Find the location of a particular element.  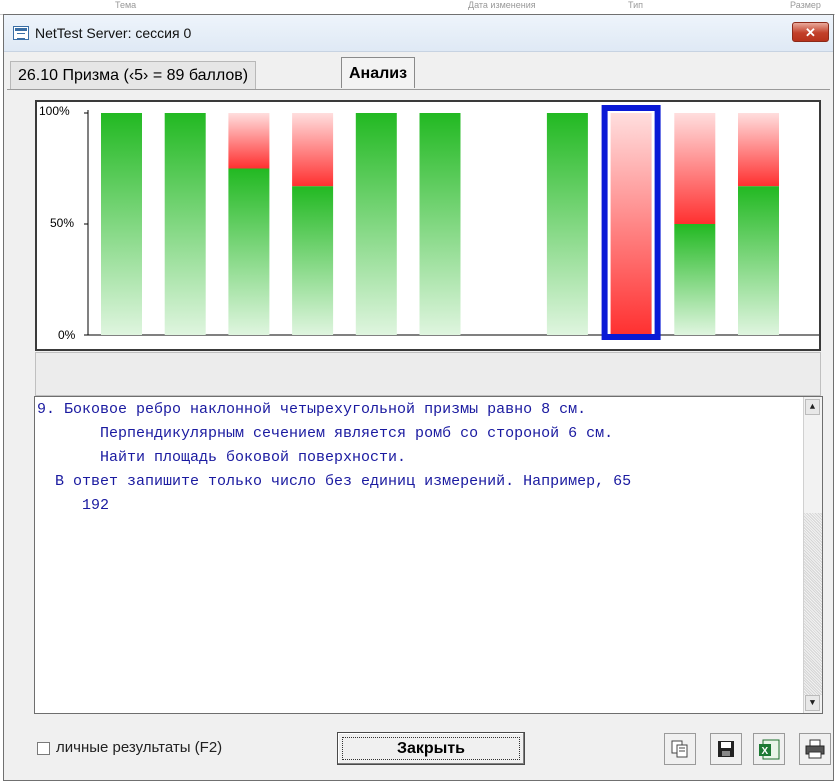

copy-button is located at coordinates (680, 749).